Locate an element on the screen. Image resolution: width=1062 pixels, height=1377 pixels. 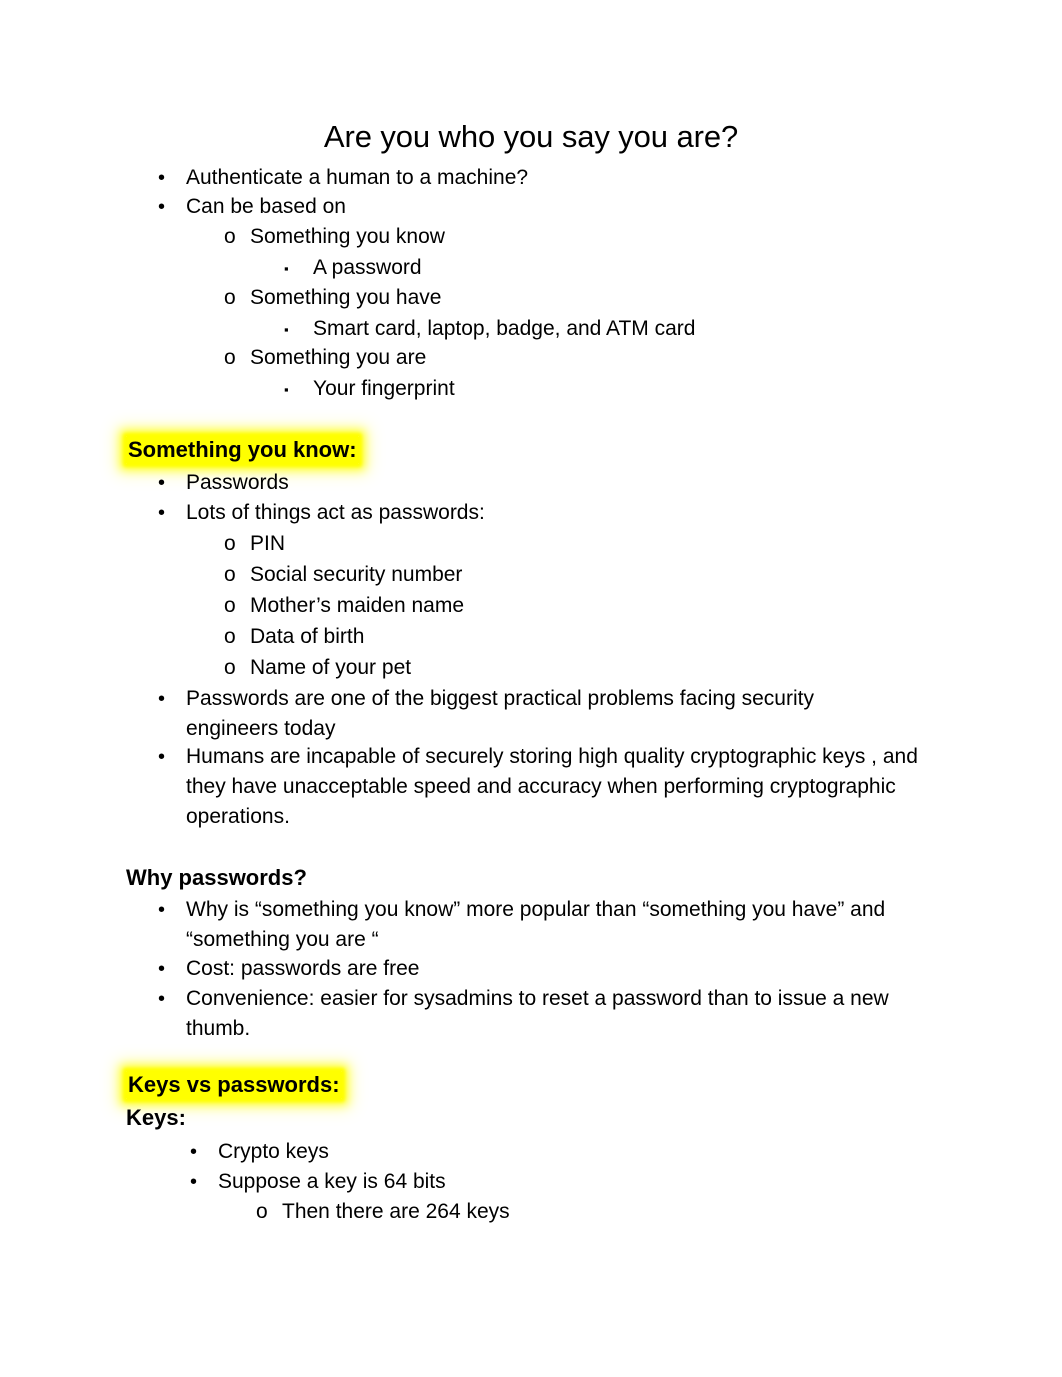
list-item-label: Smart card, laptop, badge, and ATM card is located at coordinates (504, 328).